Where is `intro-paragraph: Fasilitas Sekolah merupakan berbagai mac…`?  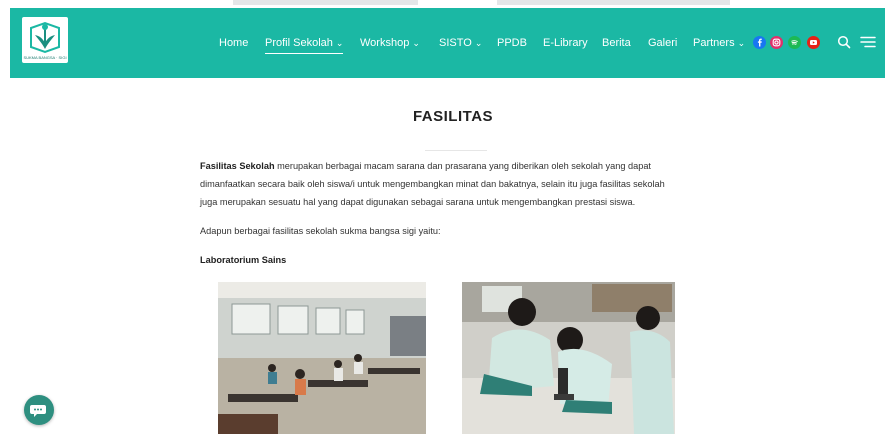 intro-paragraph: Fasilitas Sekolah merupakan berbagai mac… is located at coordinates (460, 184).